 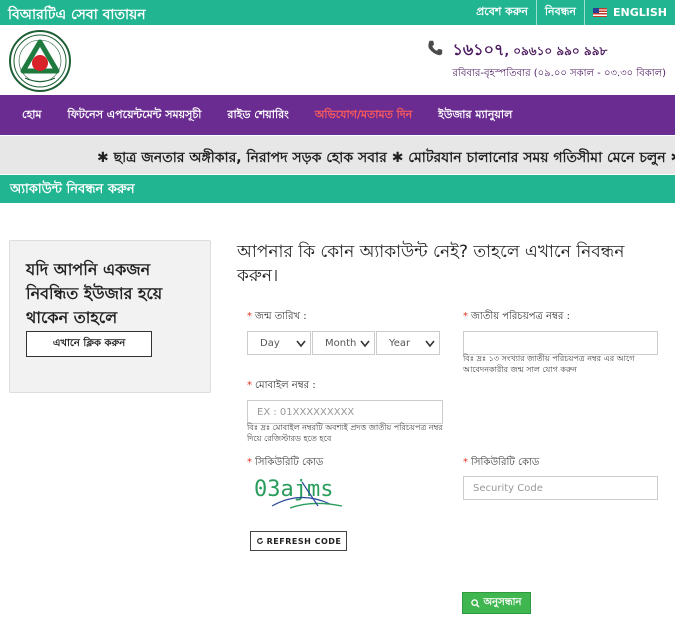 I want to click on security-placeholder: Security Code, so click(x=508, y=488).